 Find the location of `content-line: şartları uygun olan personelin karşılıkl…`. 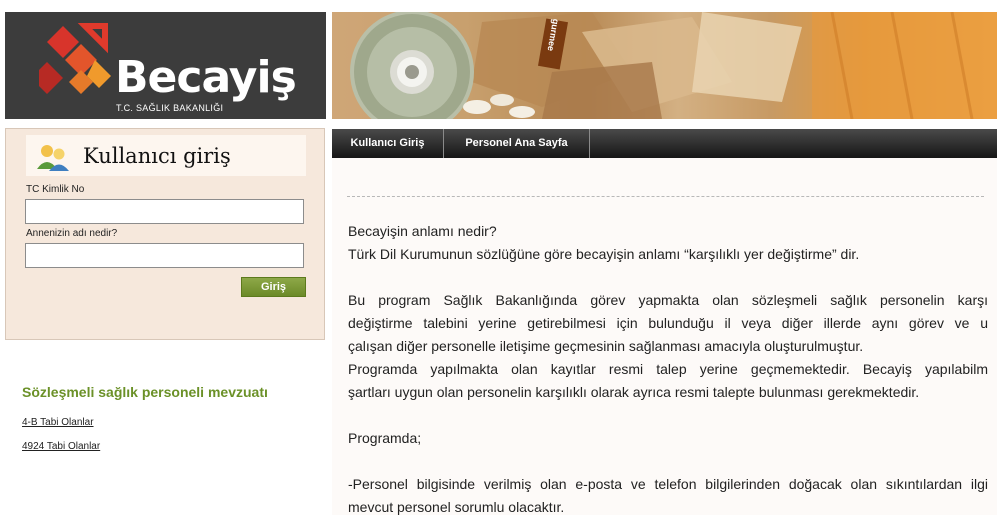

content-line: şartları uygun olan personelin karşılıkl… is located at coordinates (634, 392).